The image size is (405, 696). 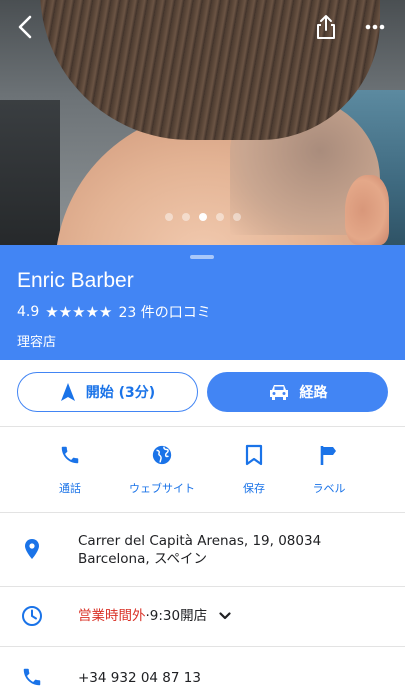 I want to click on more-horizontal-icon, so click(x=375, y=27).